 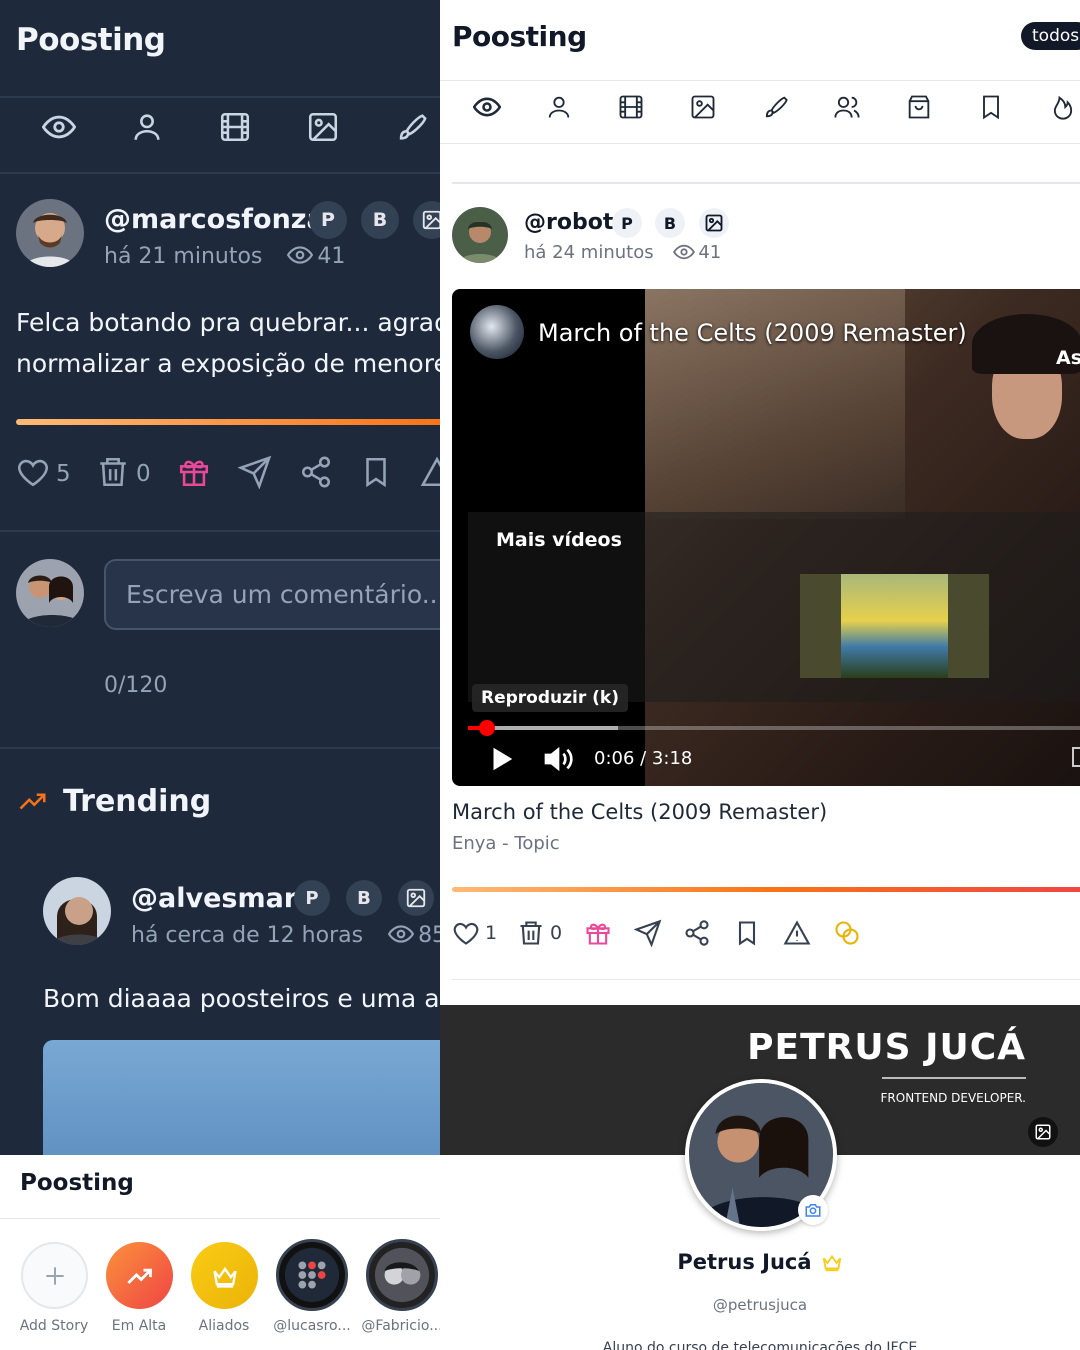 I want to click on post-username: @robot, so click(x=568, y=222).